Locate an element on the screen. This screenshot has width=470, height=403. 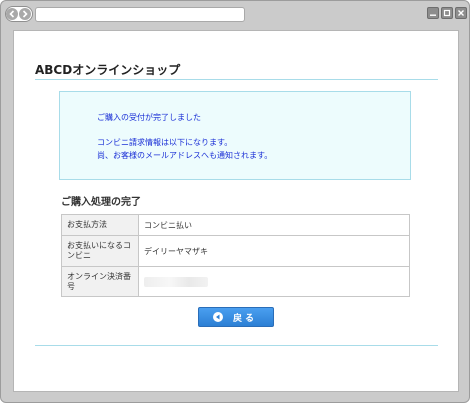
maximize-icon is located at coordinates (447, 13).